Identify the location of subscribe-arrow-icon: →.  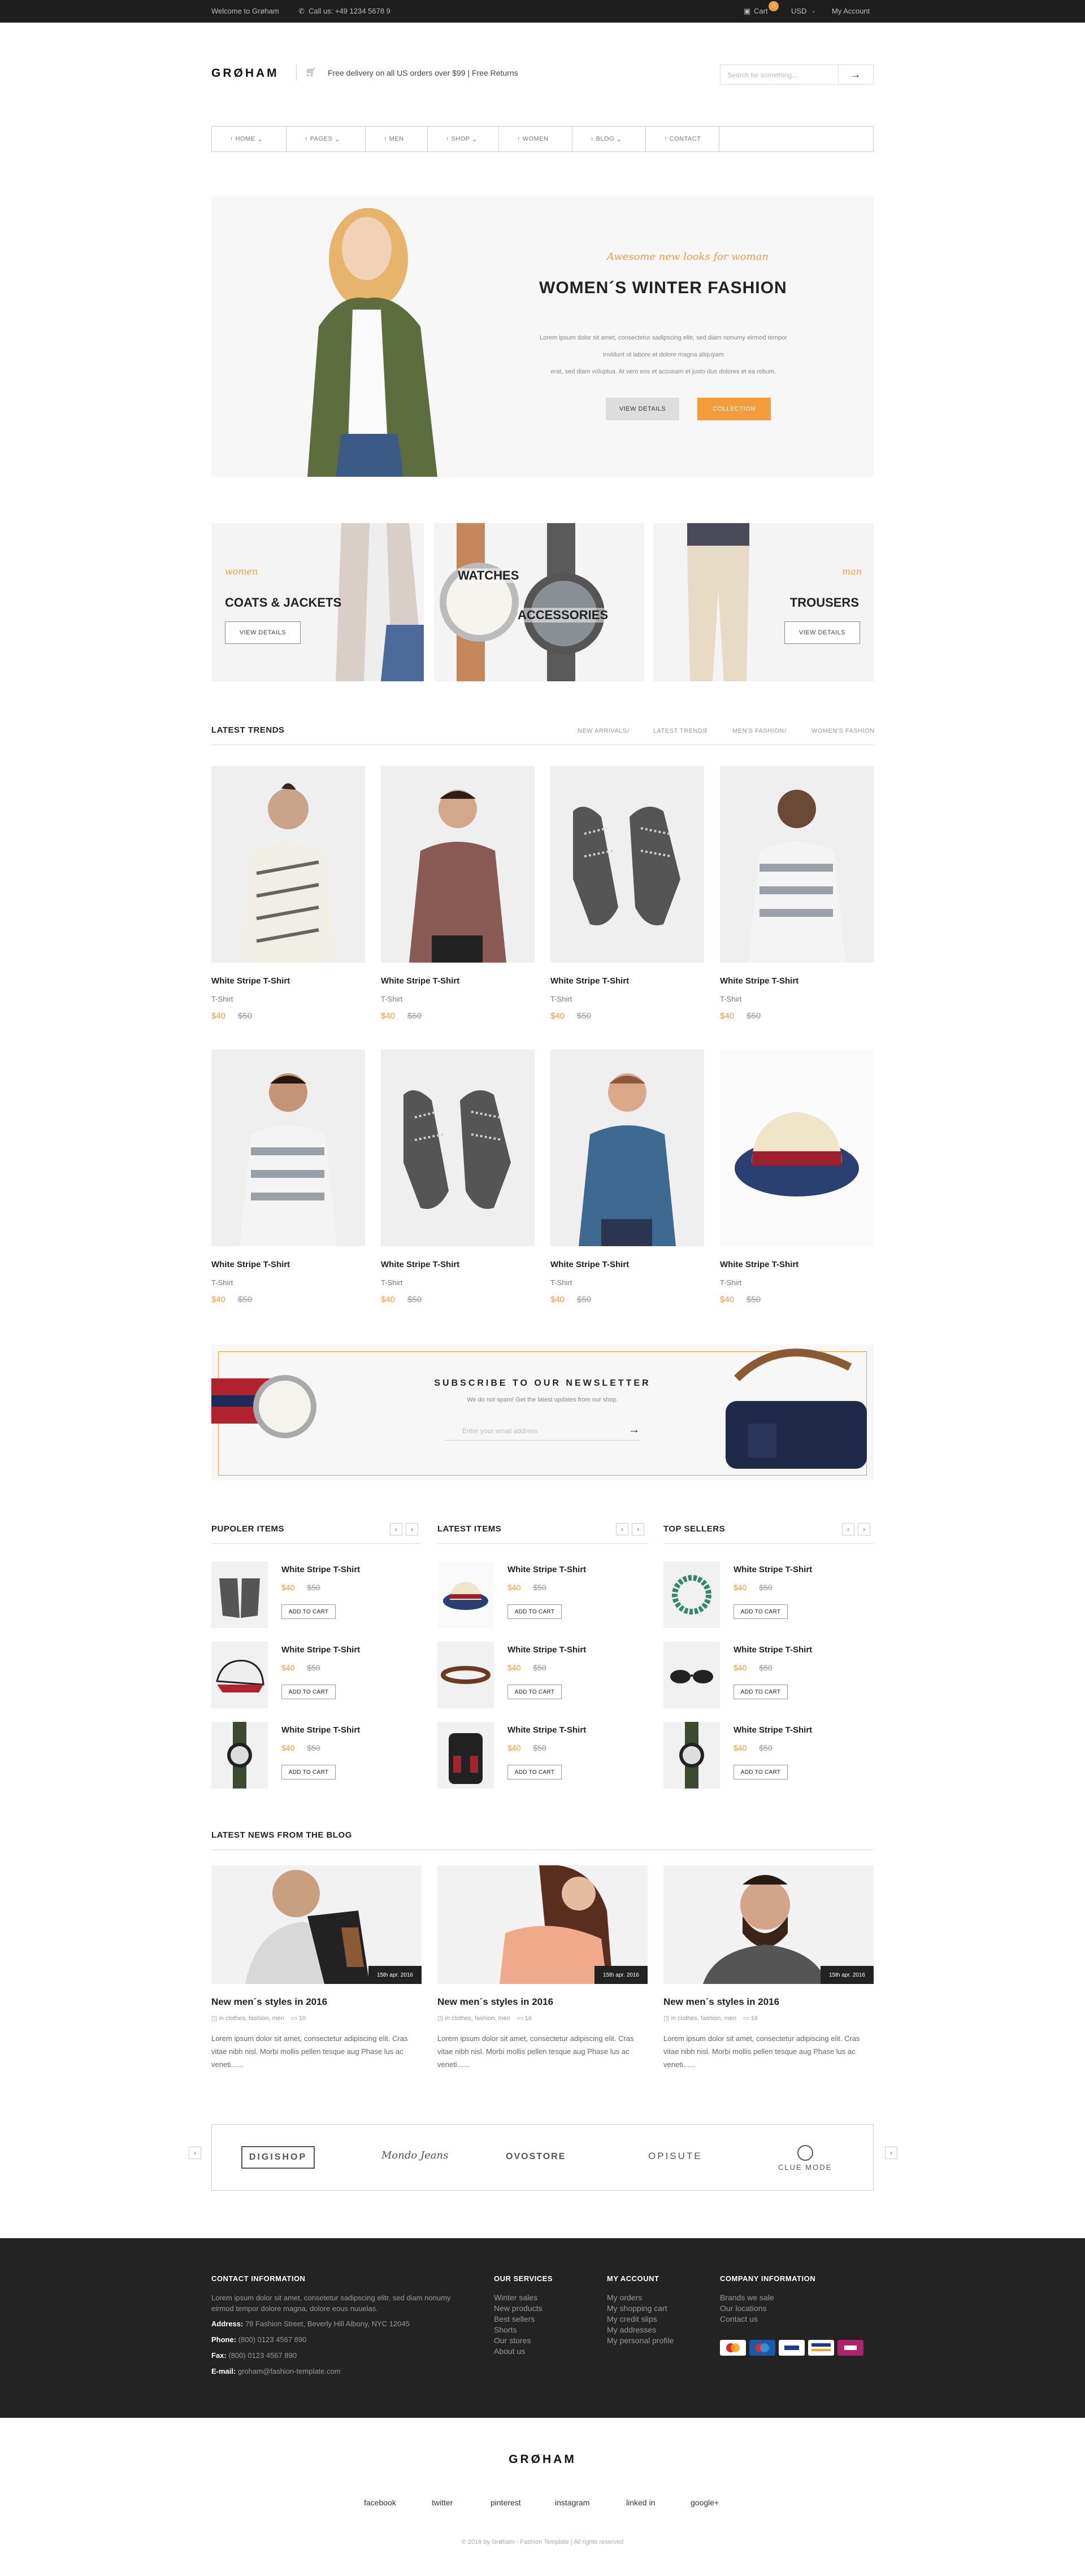
(634, 1430).